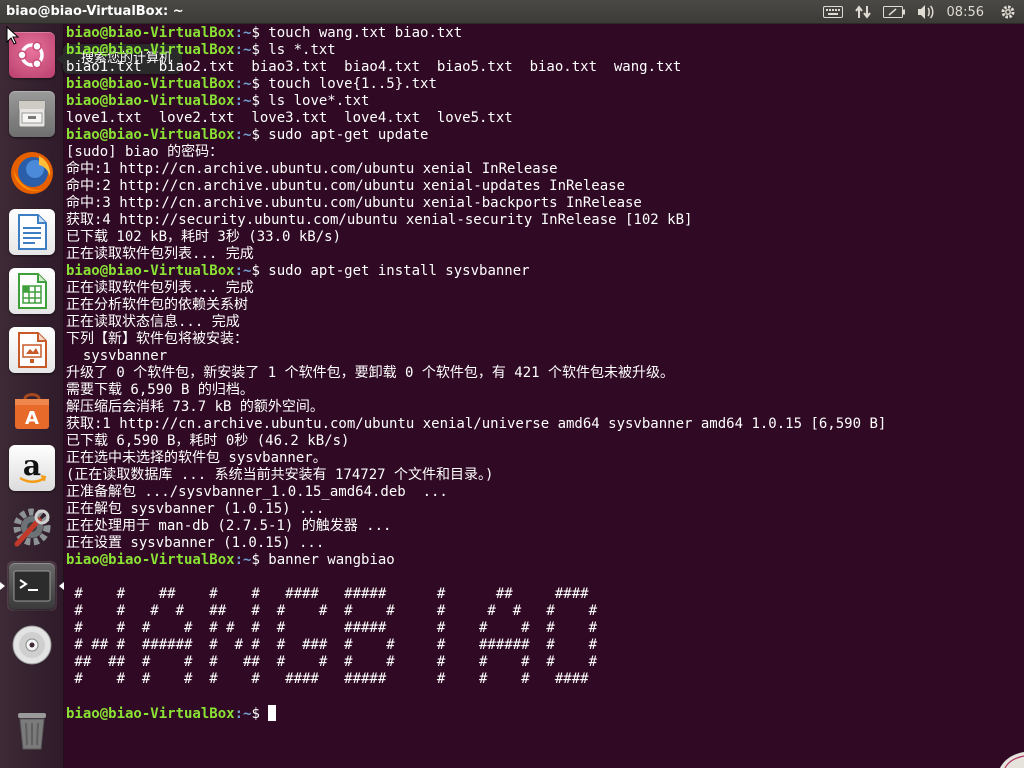 This screenshot has width=1024, height=768. What do you see at coordinates (331, 560) in the screenshot?
I see `command-text: banner wangbiao` at bounding box center [331, 560].